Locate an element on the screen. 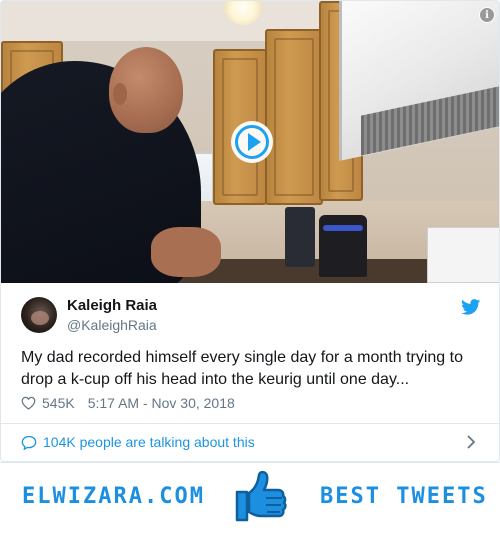 This screenshot has height=533, width=500. conversation-link: 104K people are talking about this is located at coordinates (251, 442).